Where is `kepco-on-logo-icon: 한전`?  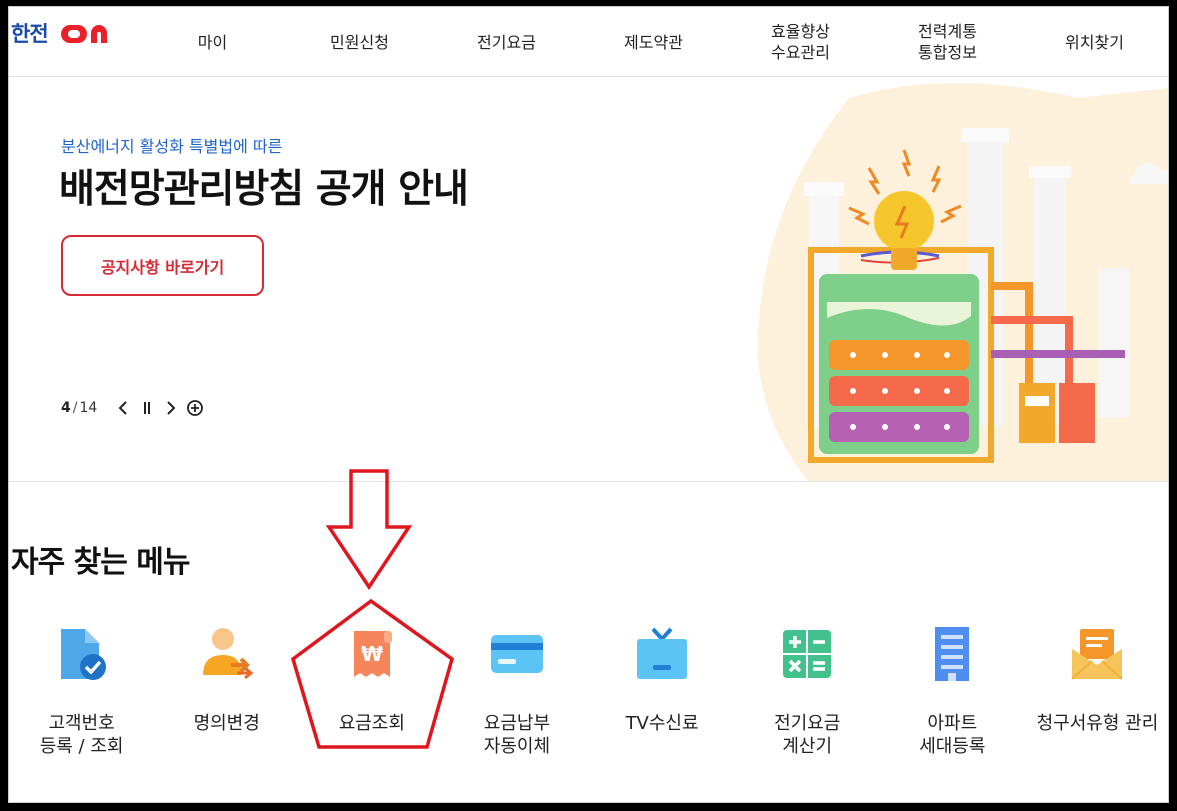
kepco-on-logo-icon: 한전 is located at coordinates (59, 34).